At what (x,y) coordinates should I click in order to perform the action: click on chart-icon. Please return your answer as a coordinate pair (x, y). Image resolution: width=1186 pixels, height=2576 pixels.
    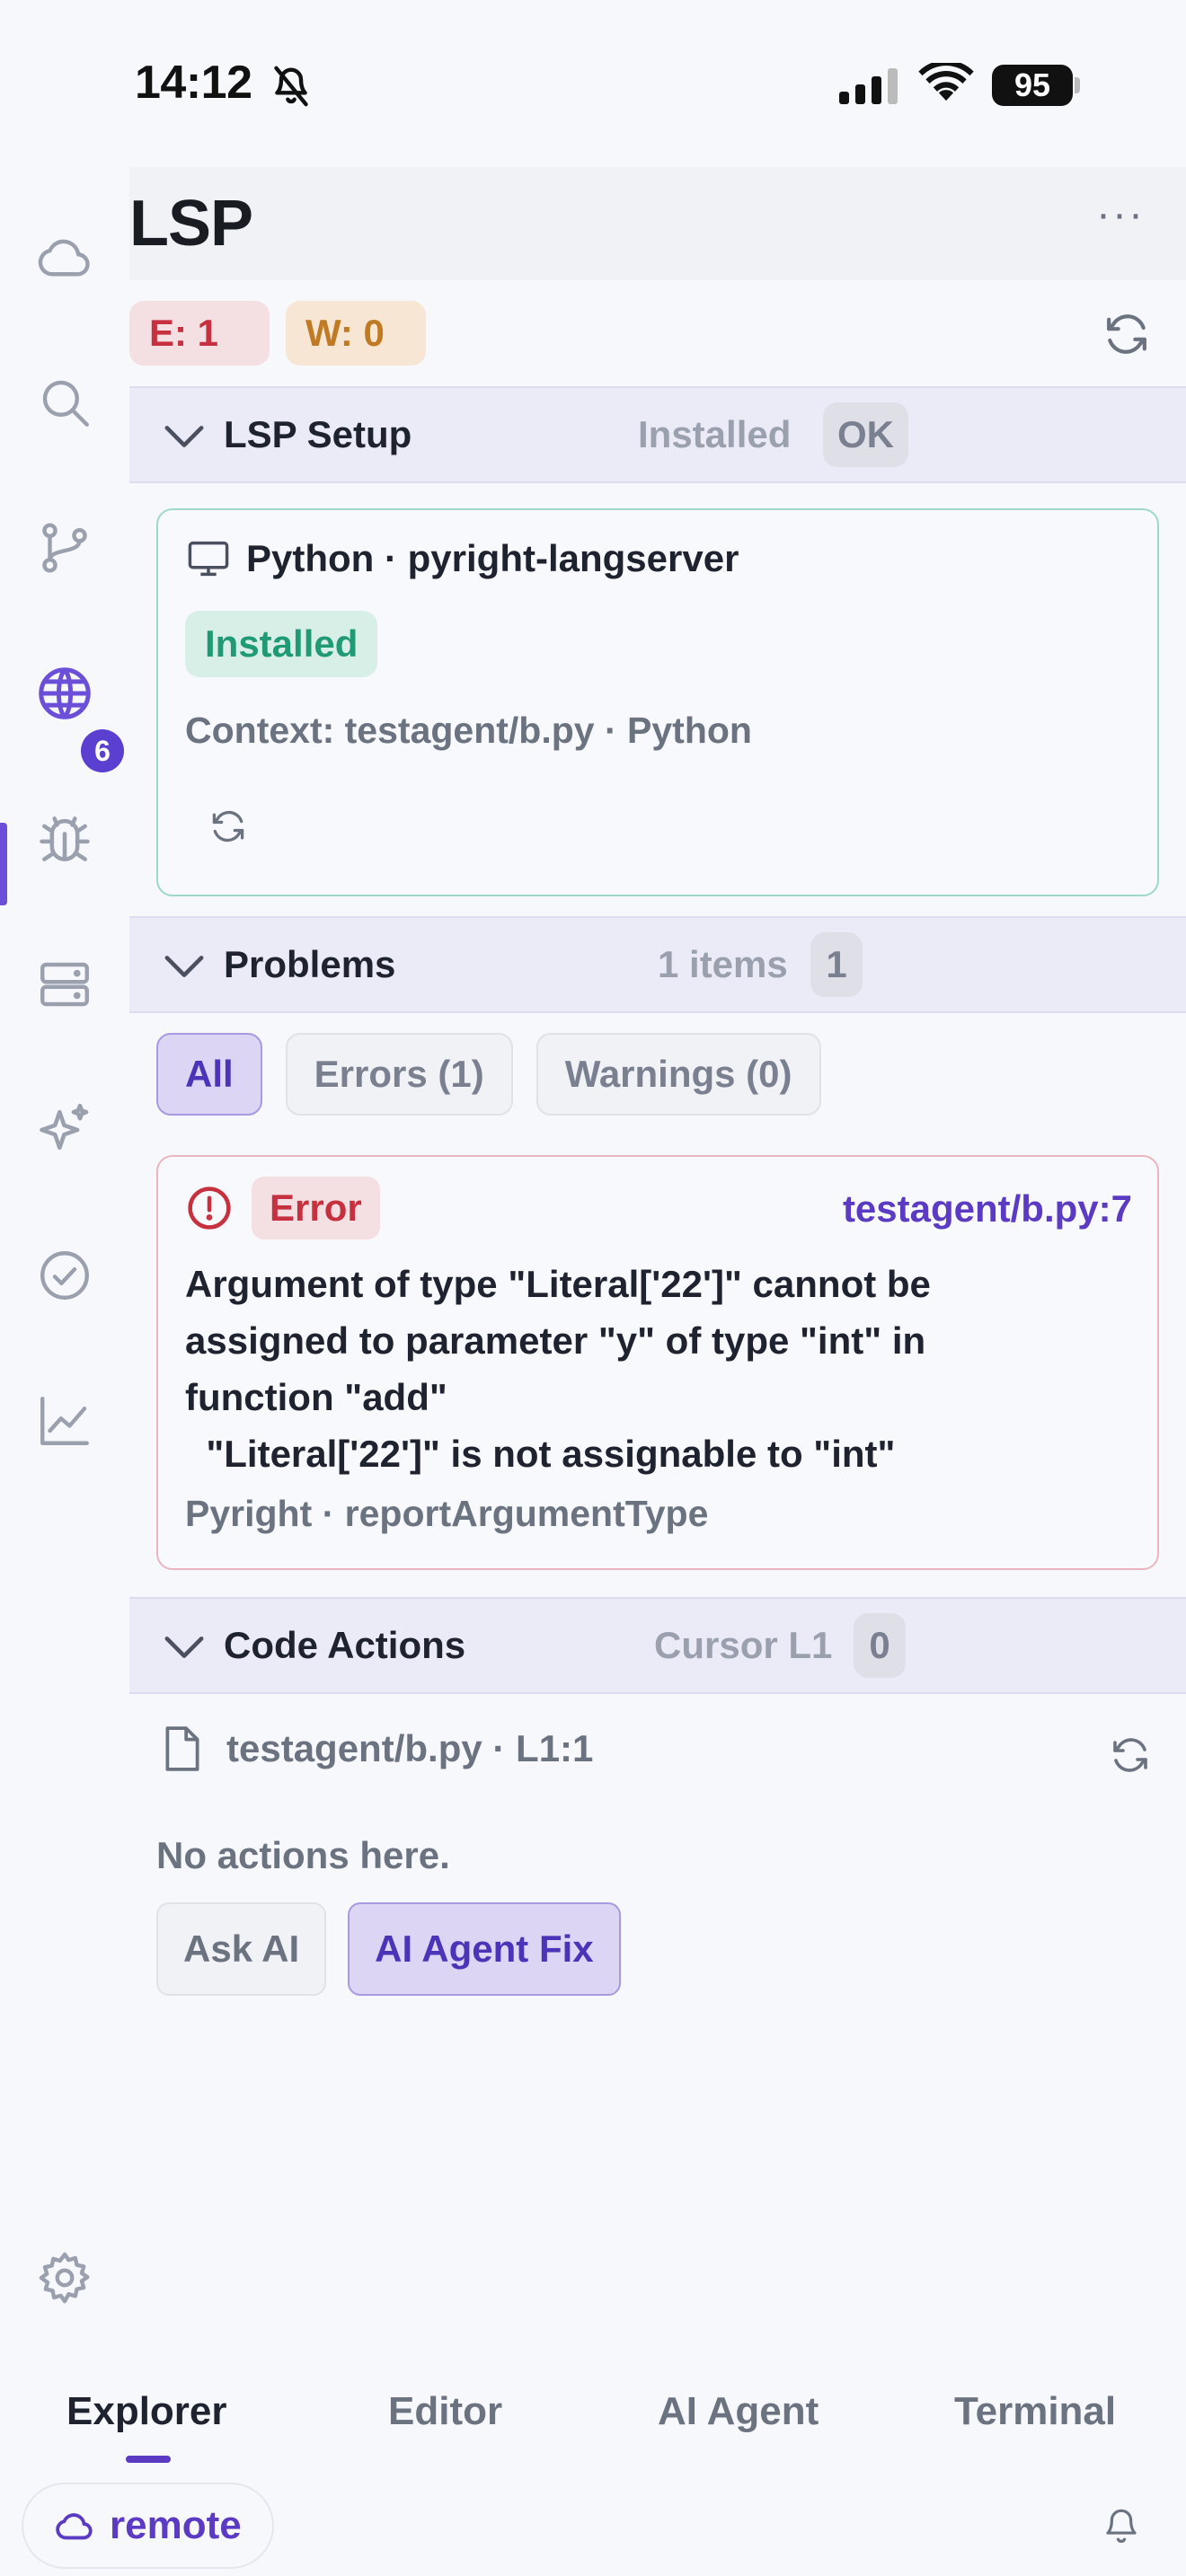
    Looking at the image, I should click on (64, 1421).